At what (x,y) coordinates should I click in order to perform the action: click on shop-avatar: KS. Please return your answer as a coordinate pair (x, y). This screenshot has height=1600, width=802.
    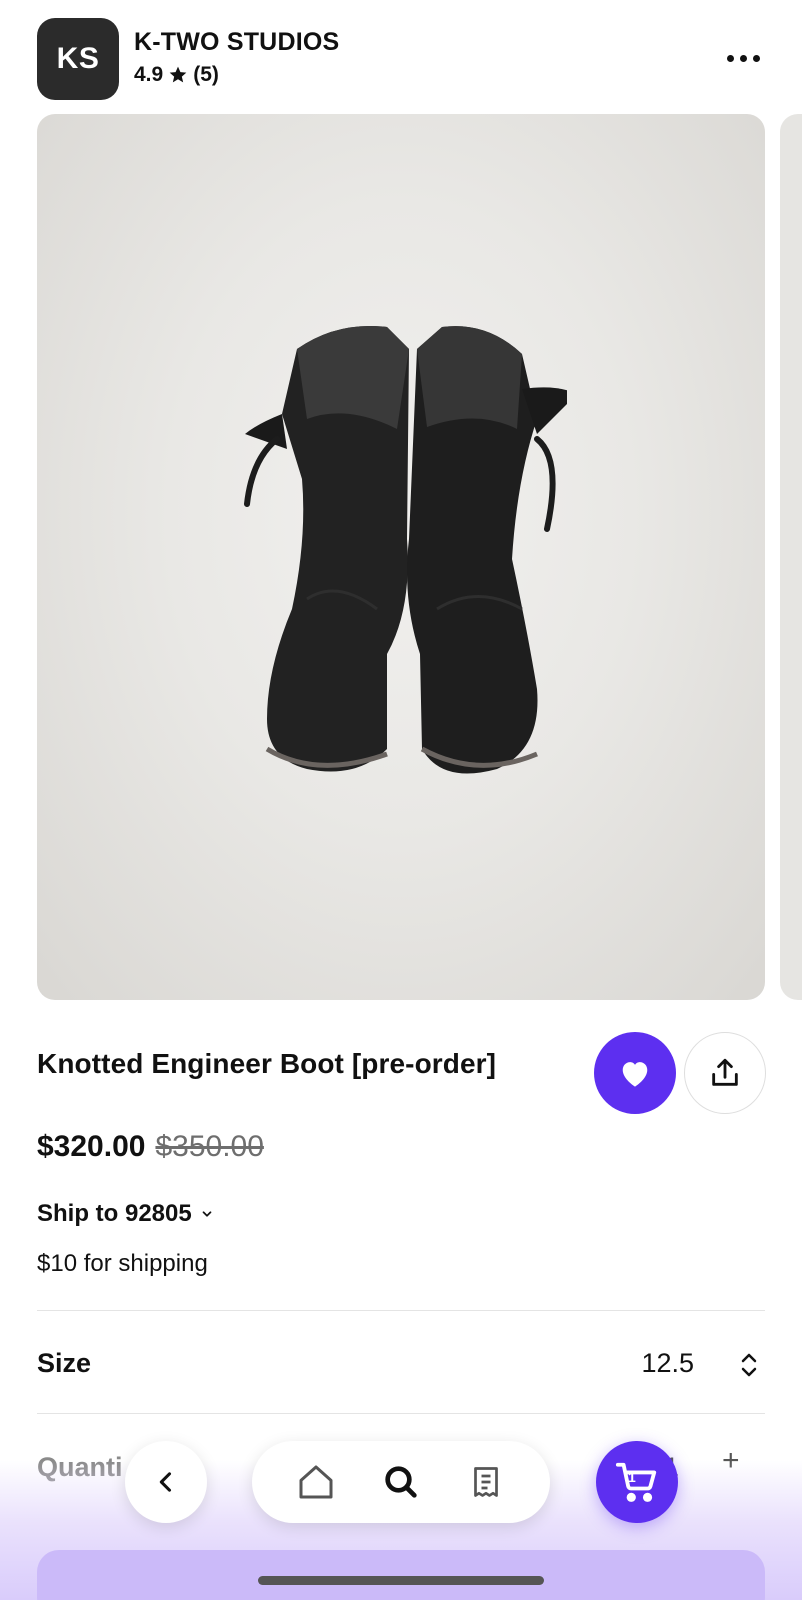
    Looking at the image, I should click on (78, 59).